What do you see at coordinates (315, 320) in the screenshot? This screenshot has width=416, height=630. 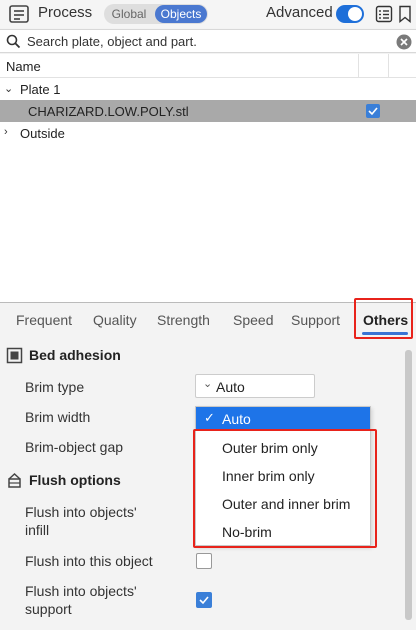 I see `tab-support: Support` at bounding box center [315, 320].